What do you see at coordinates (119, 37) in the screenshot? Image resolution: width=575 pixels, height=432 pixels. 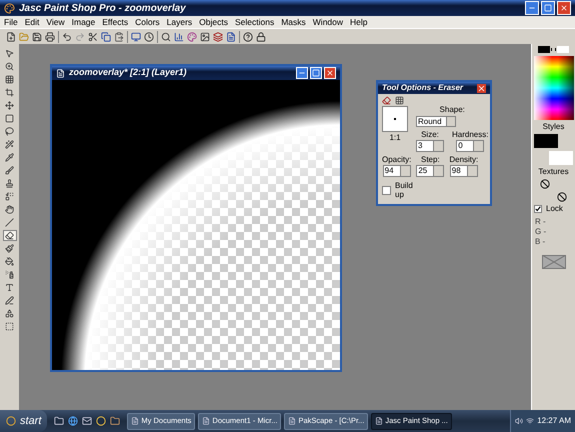 I see `paste-icon` at bounding box center [119, 37].